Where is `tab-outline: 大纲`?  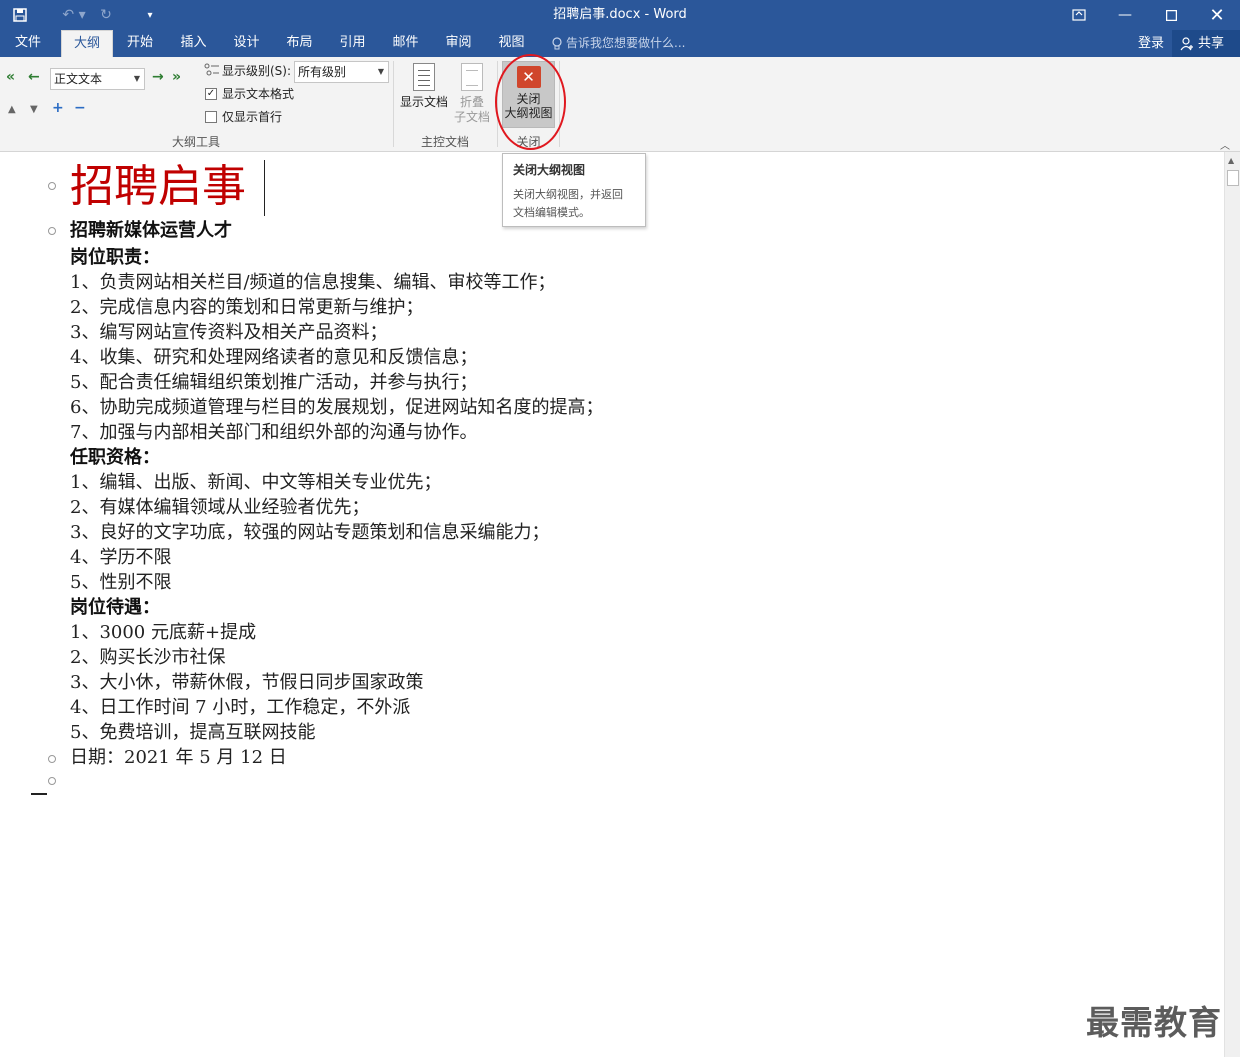
tab-outline: 大纲 is located at coordinates (87, 43).